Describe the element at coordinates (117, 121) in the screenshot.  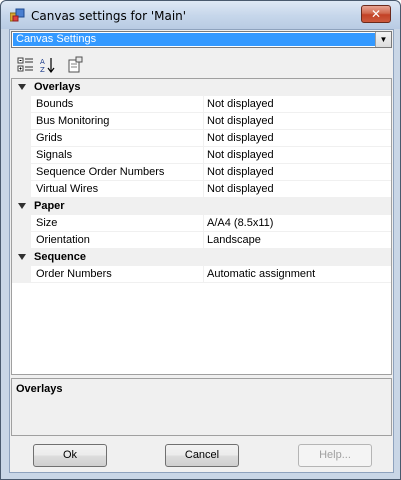
I see `property-name: Bus Monitoring` at that location.